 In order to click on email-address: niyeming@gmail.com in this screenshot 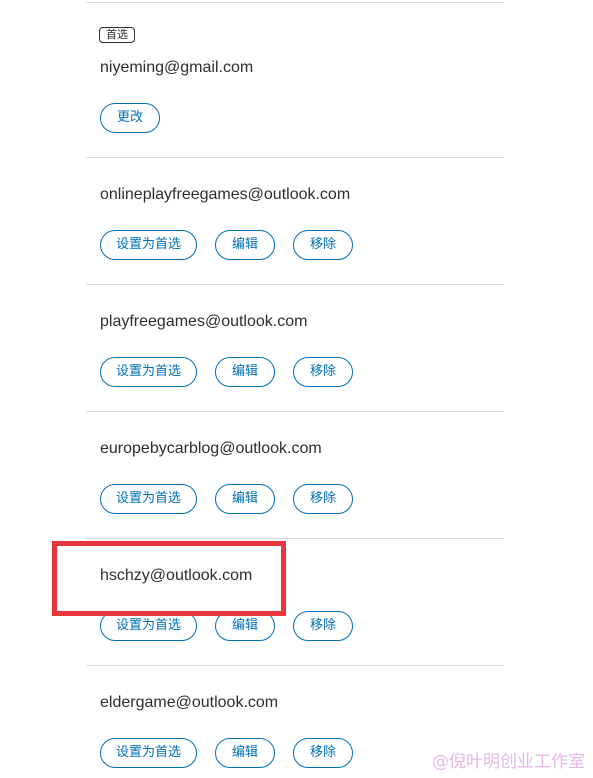, I will do `click(177, 67)`.